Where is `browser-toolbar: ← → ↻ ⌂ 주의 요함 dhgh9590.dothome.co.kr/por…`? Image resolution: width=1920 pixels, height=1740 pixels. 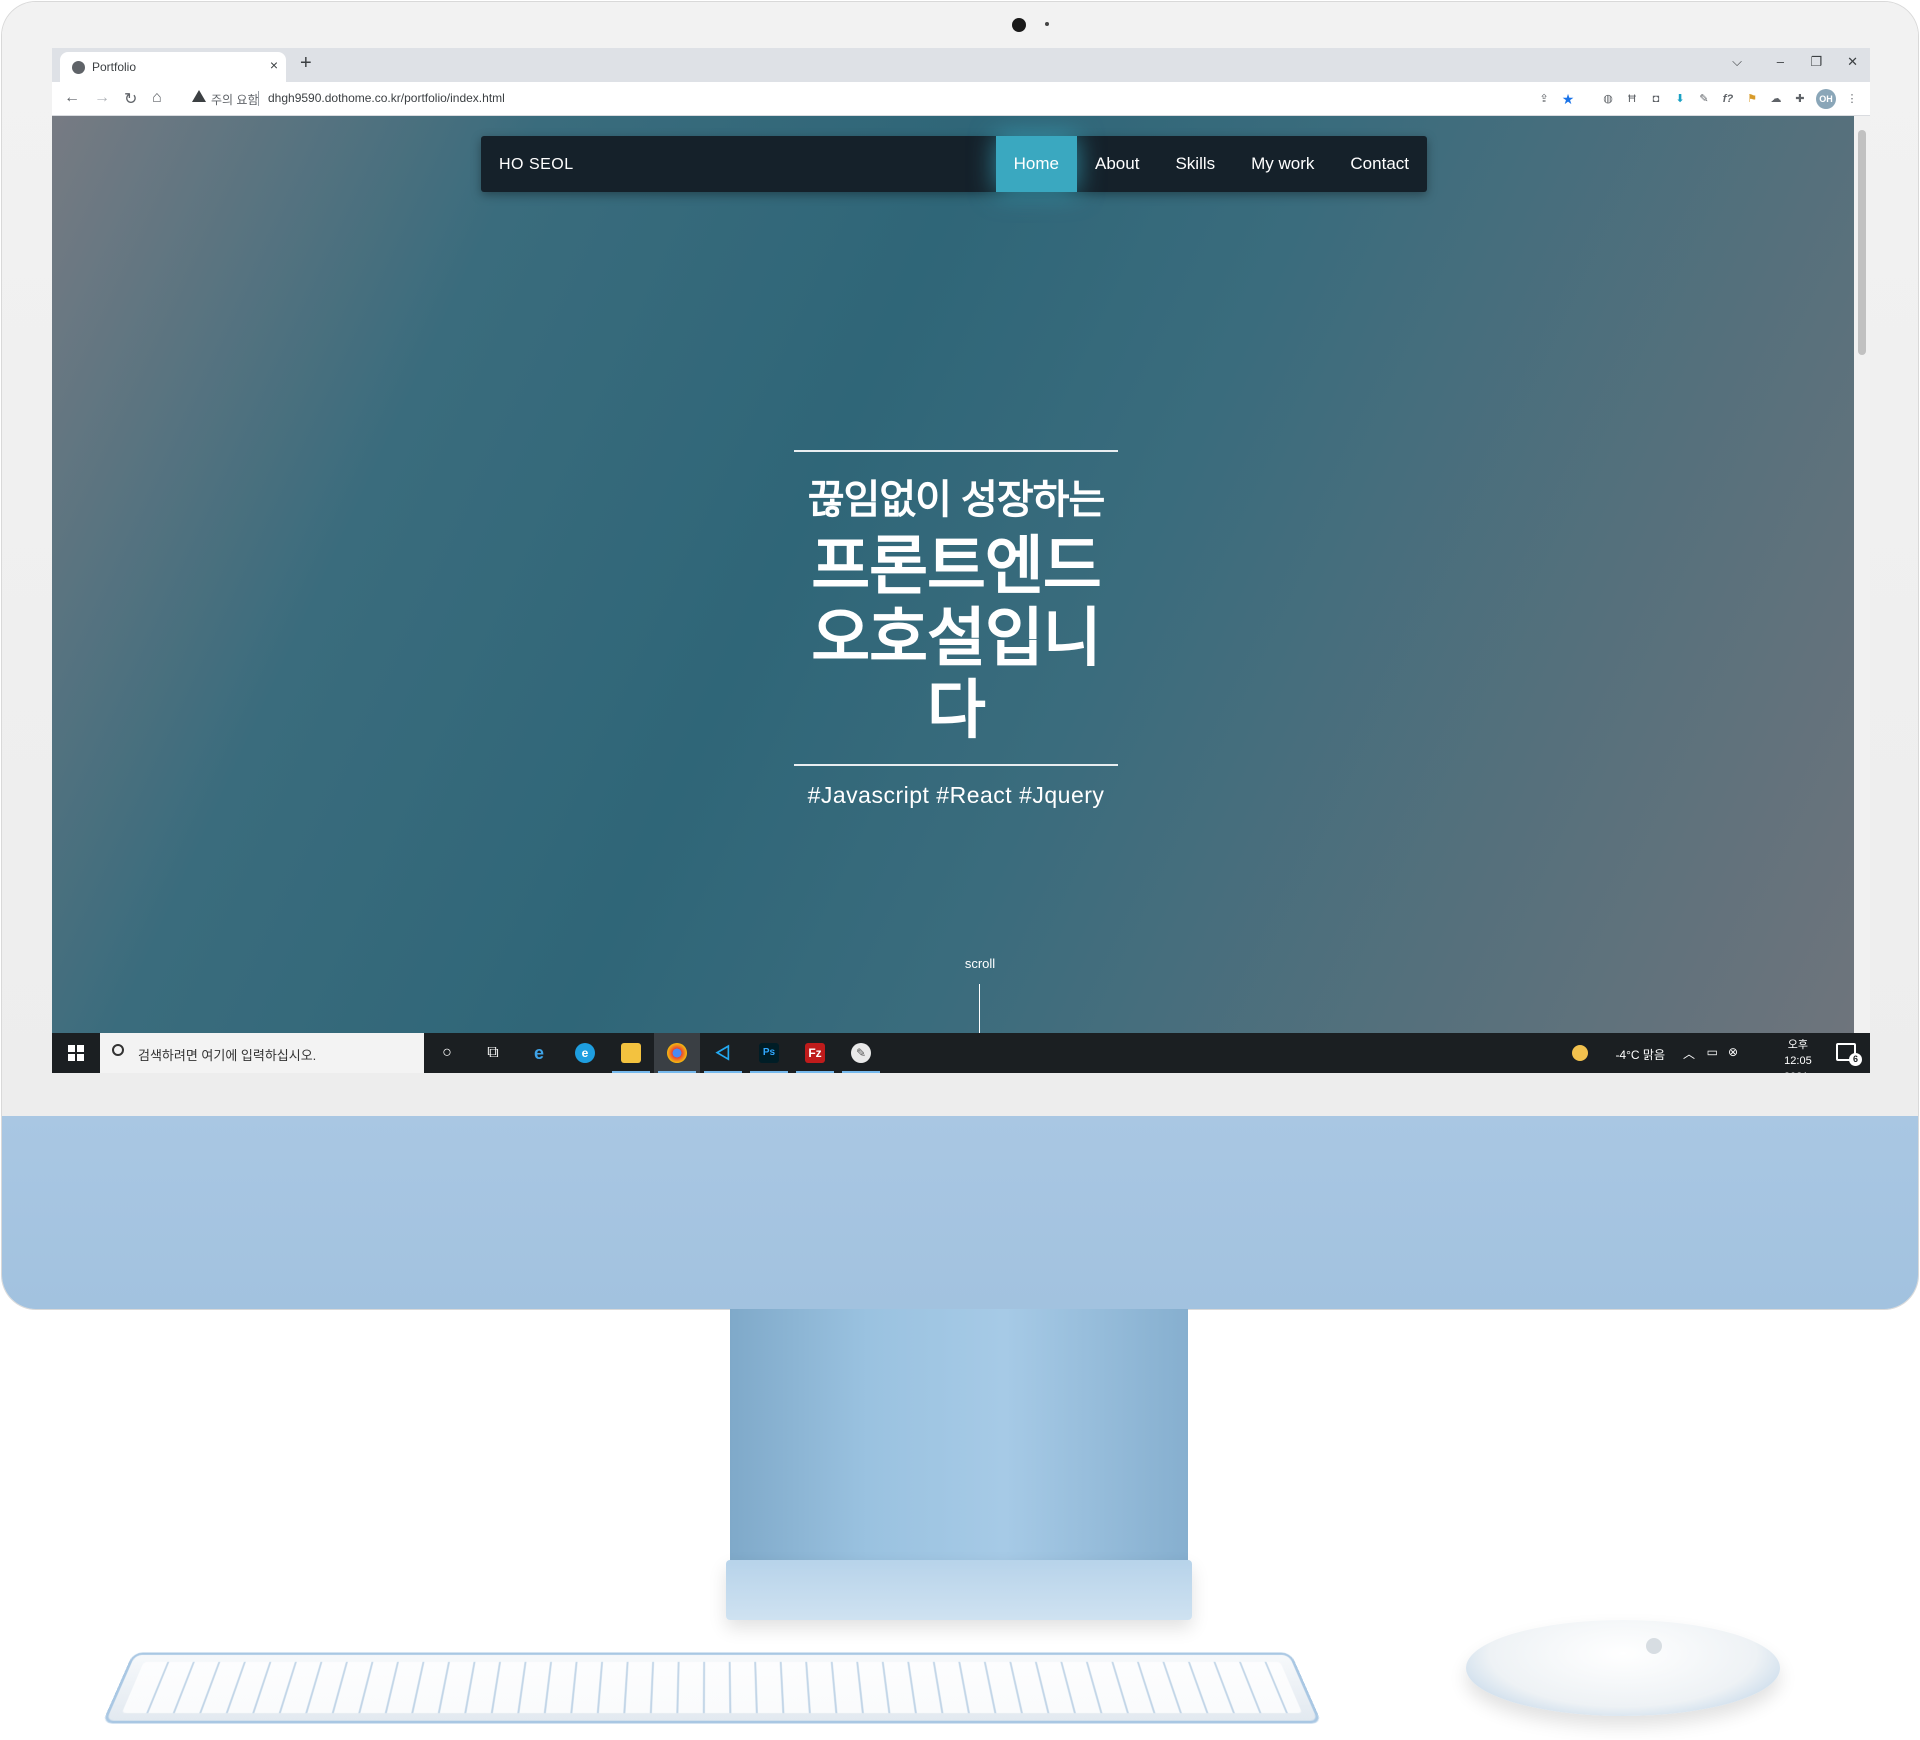
browser-toolbar: ← → ↻ ⌂ 주의 요함 dhgh9590.dothome.co.kr/por… is located at coordinates (961, 99).